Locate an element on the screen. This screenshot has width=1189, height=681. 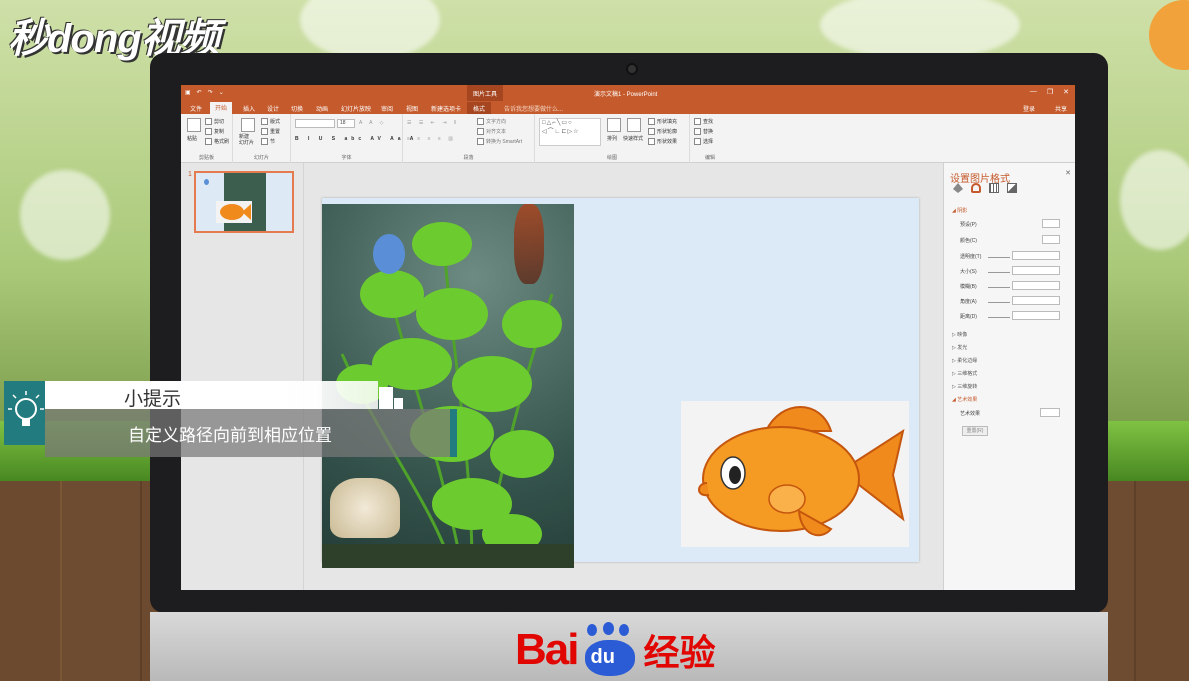
new-slide-icon is located at coordinates (248, 125).